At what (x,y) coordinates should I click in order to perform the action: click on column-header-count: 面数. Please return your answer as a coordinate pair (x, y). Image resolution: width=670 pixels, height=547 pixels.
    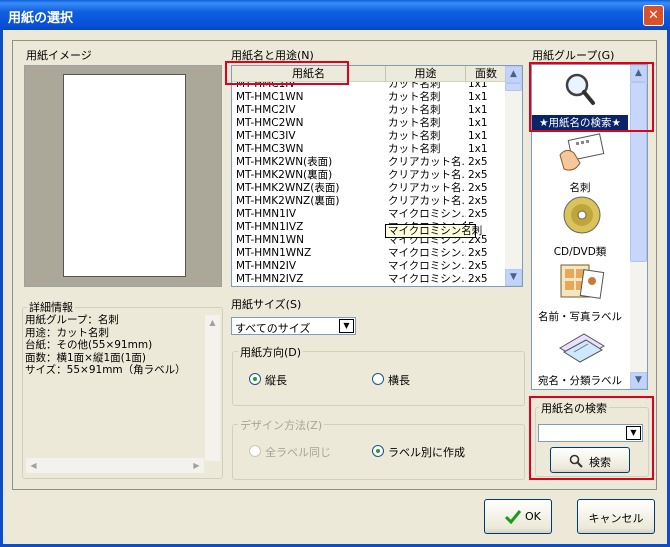
    Looking at the image, I should click on (486, 74).